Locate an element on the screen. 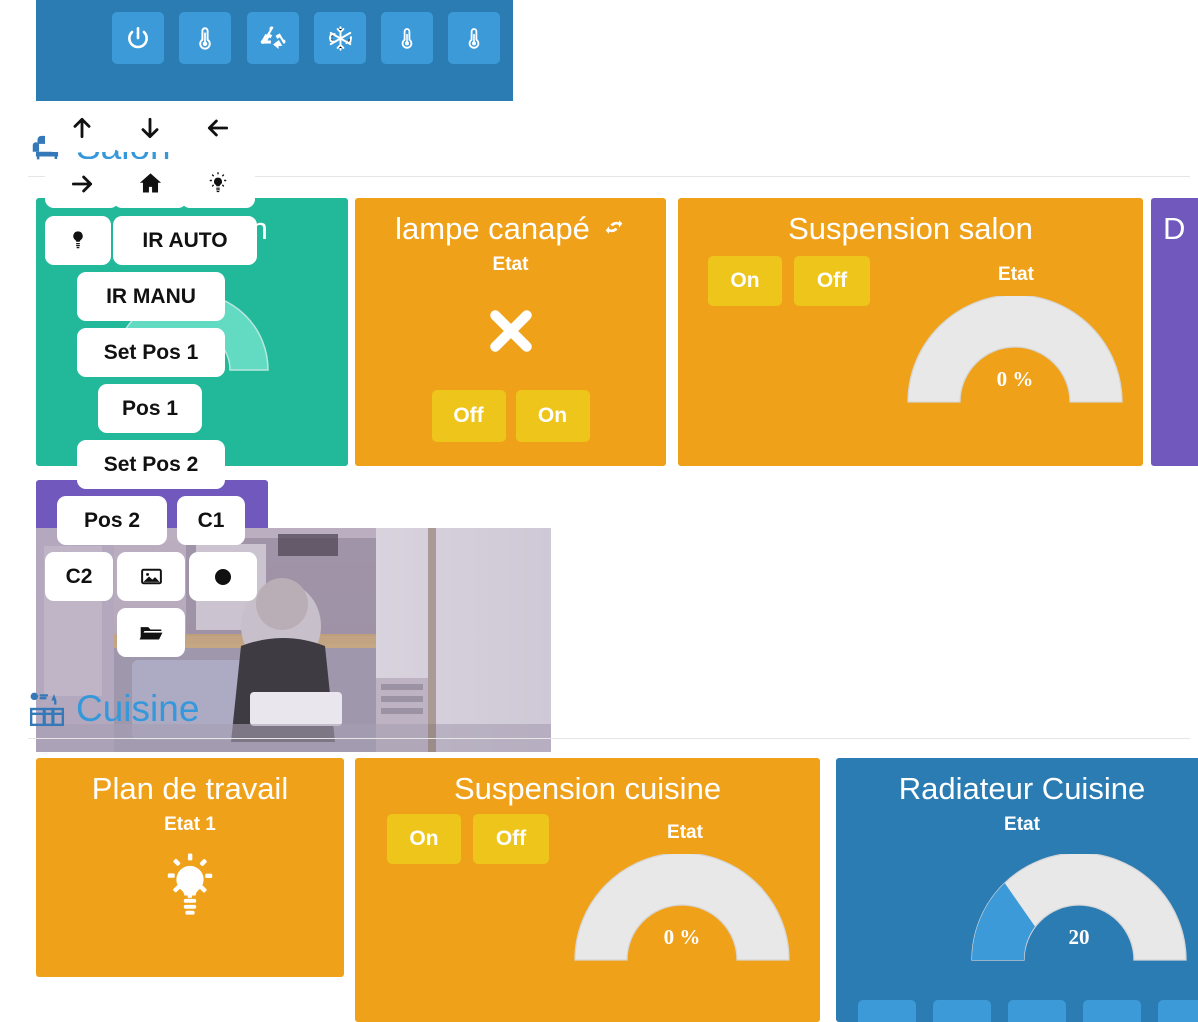 This screenshot has height=1022, width=1198. suspension-salon-gauge: 0 % is located at coordinates (1015, 351).